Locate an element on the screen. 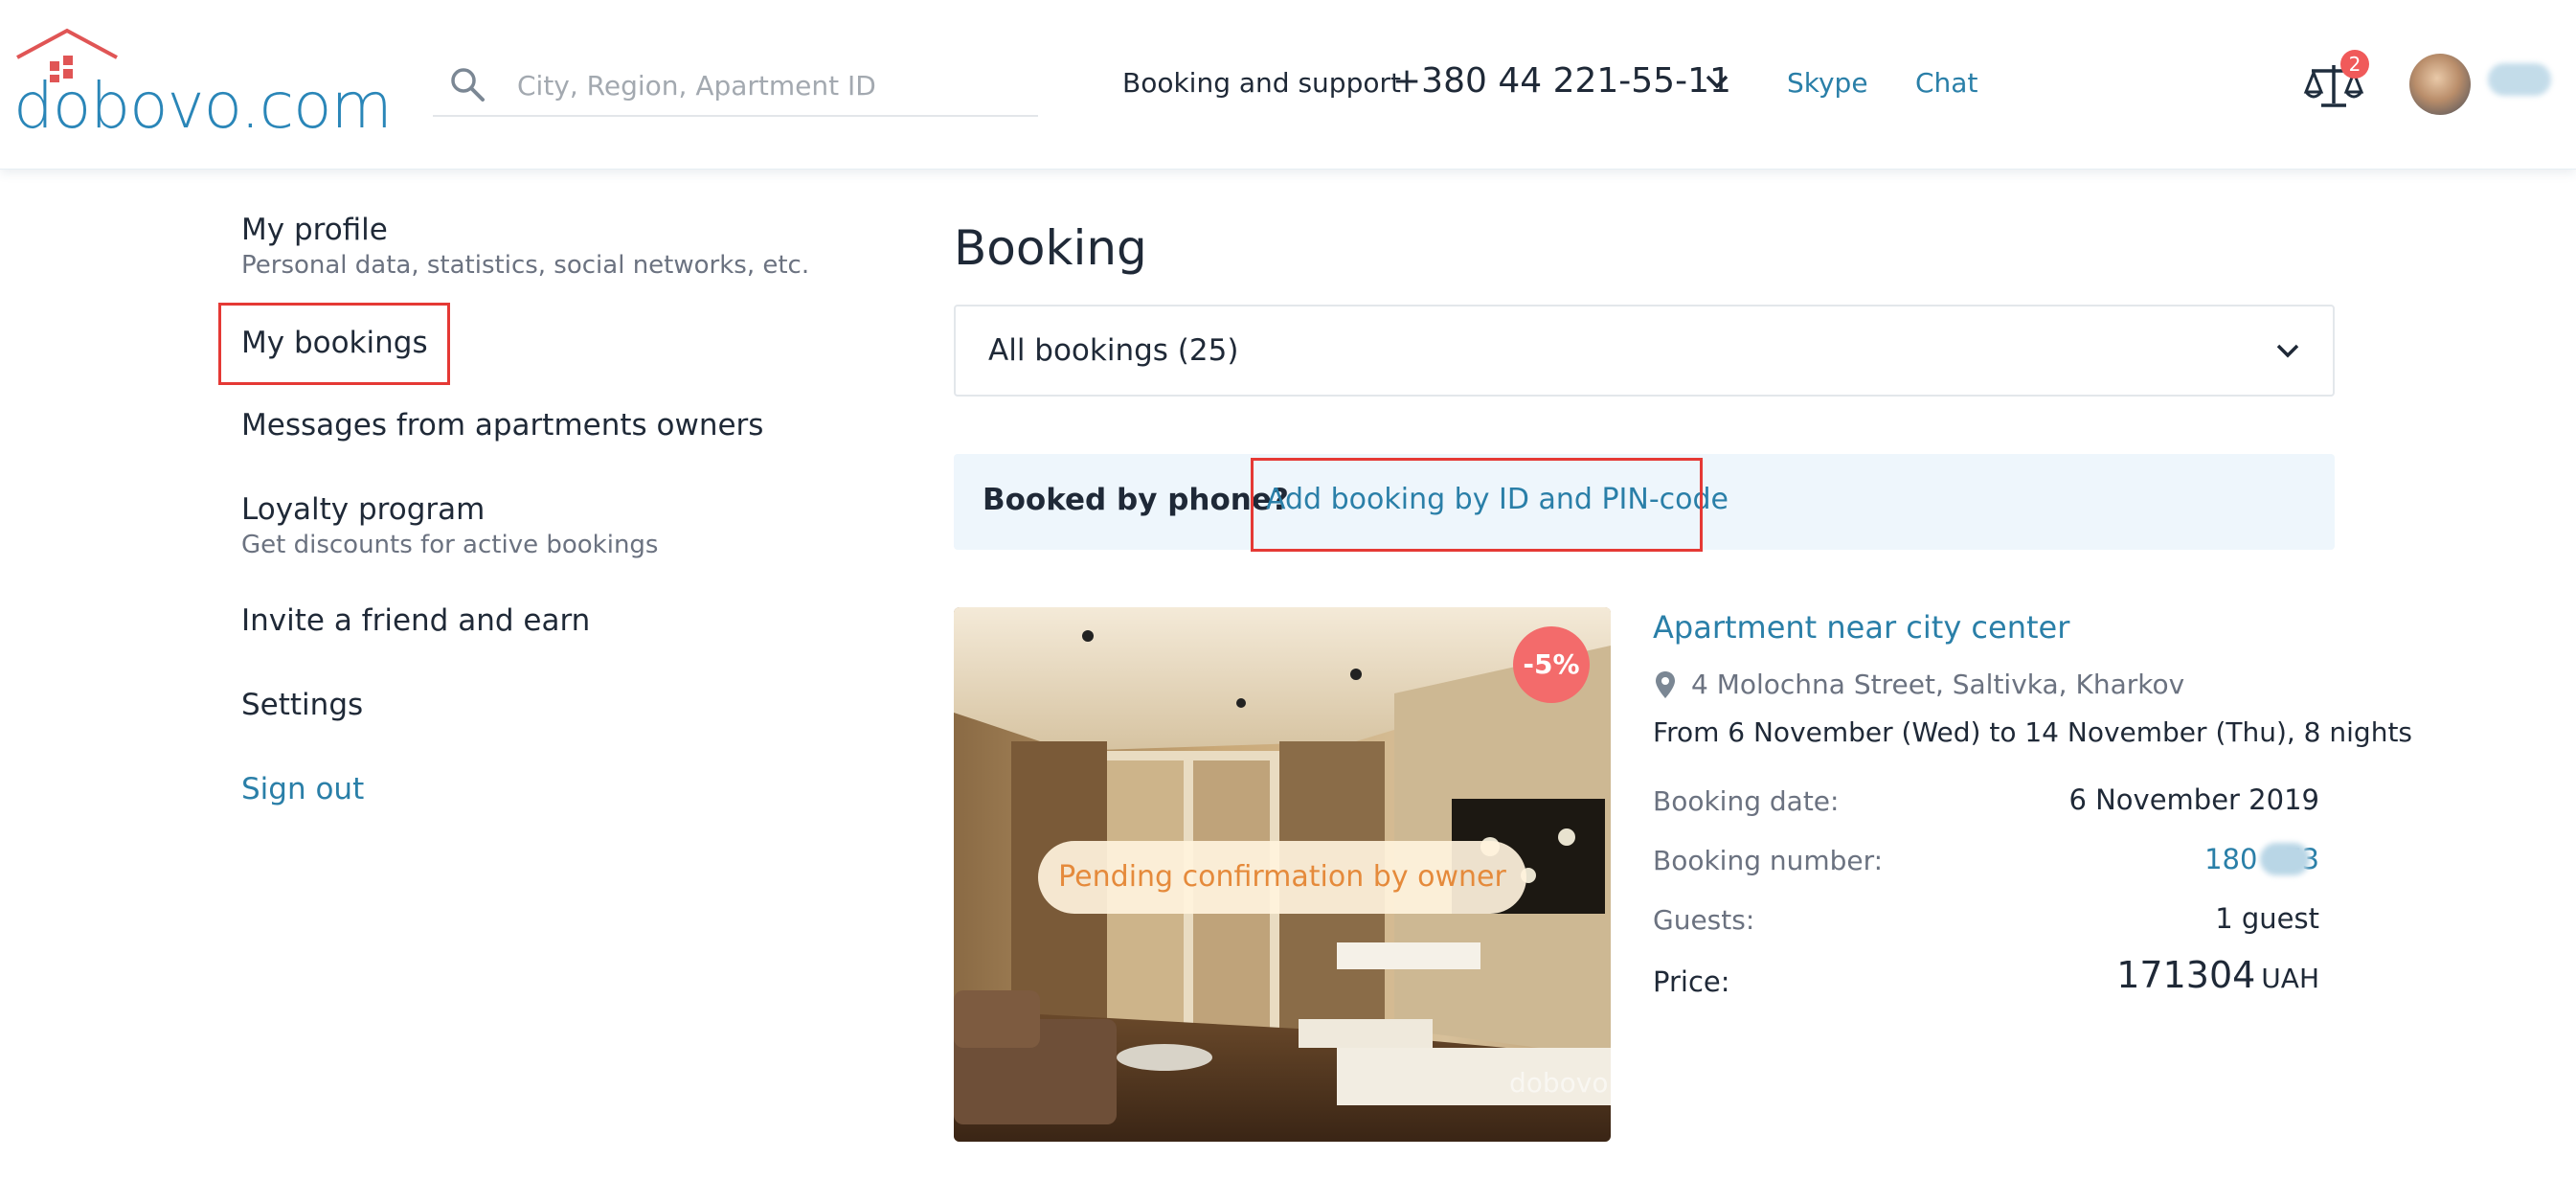 This screenshot has width=2576, height=1180. location-pin-icon is located at coordinates (1665, 684).